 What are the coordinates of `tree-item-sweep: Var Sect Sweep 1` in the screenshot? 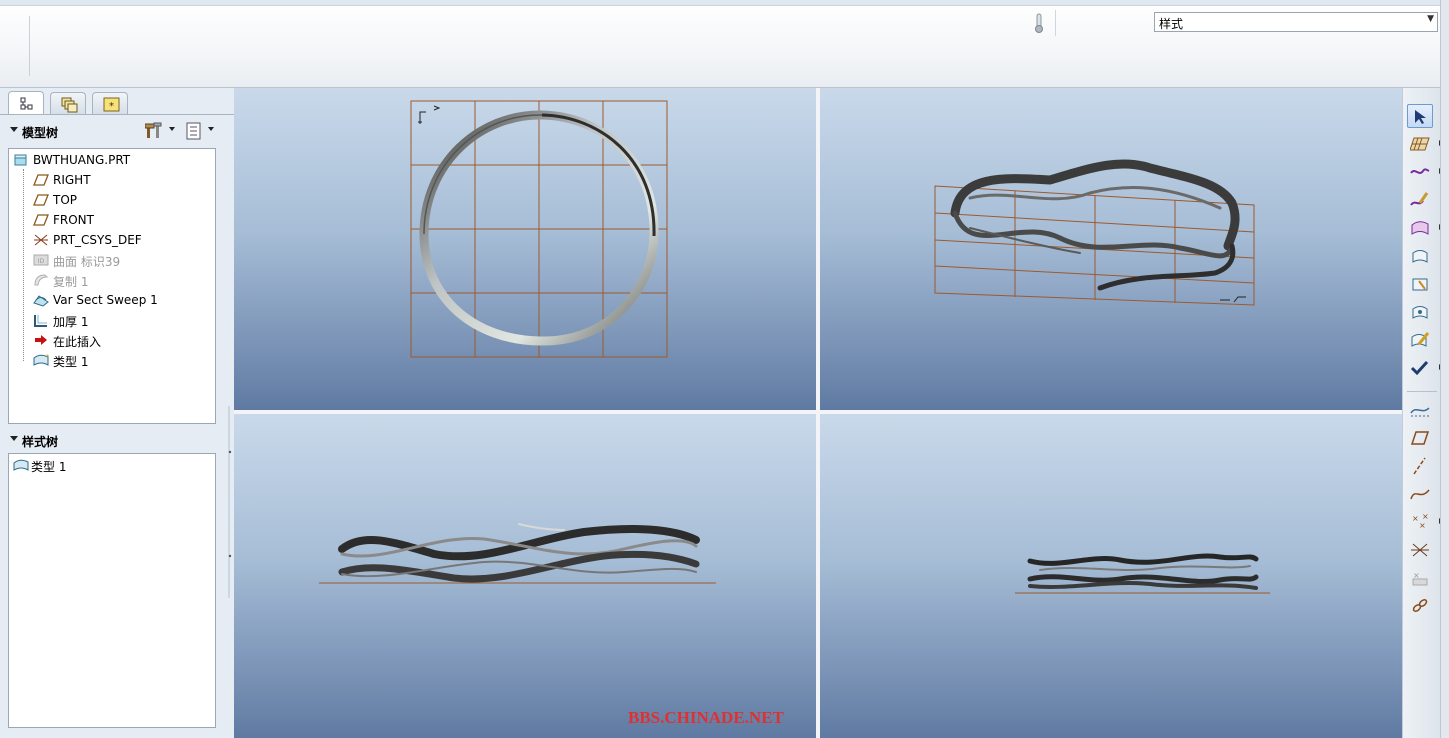 It's located at (112, 300).